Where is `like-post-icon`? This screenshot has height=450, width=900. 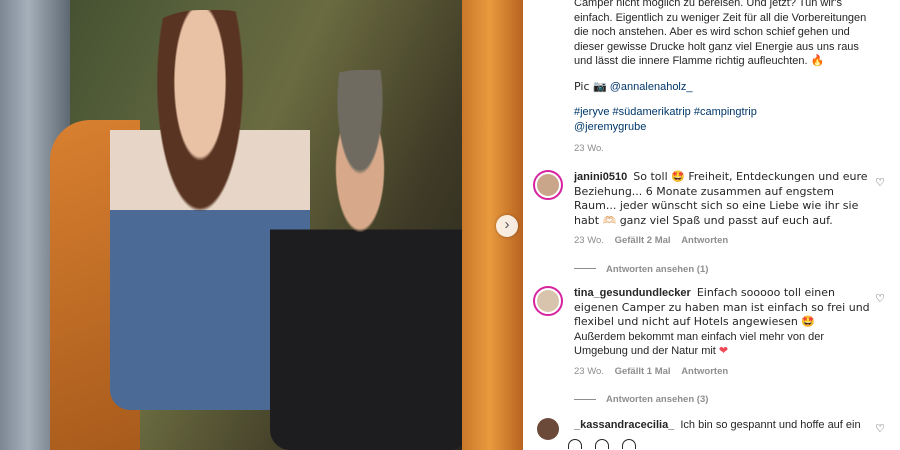 like-post-icon is located at coordinates (575, 444).